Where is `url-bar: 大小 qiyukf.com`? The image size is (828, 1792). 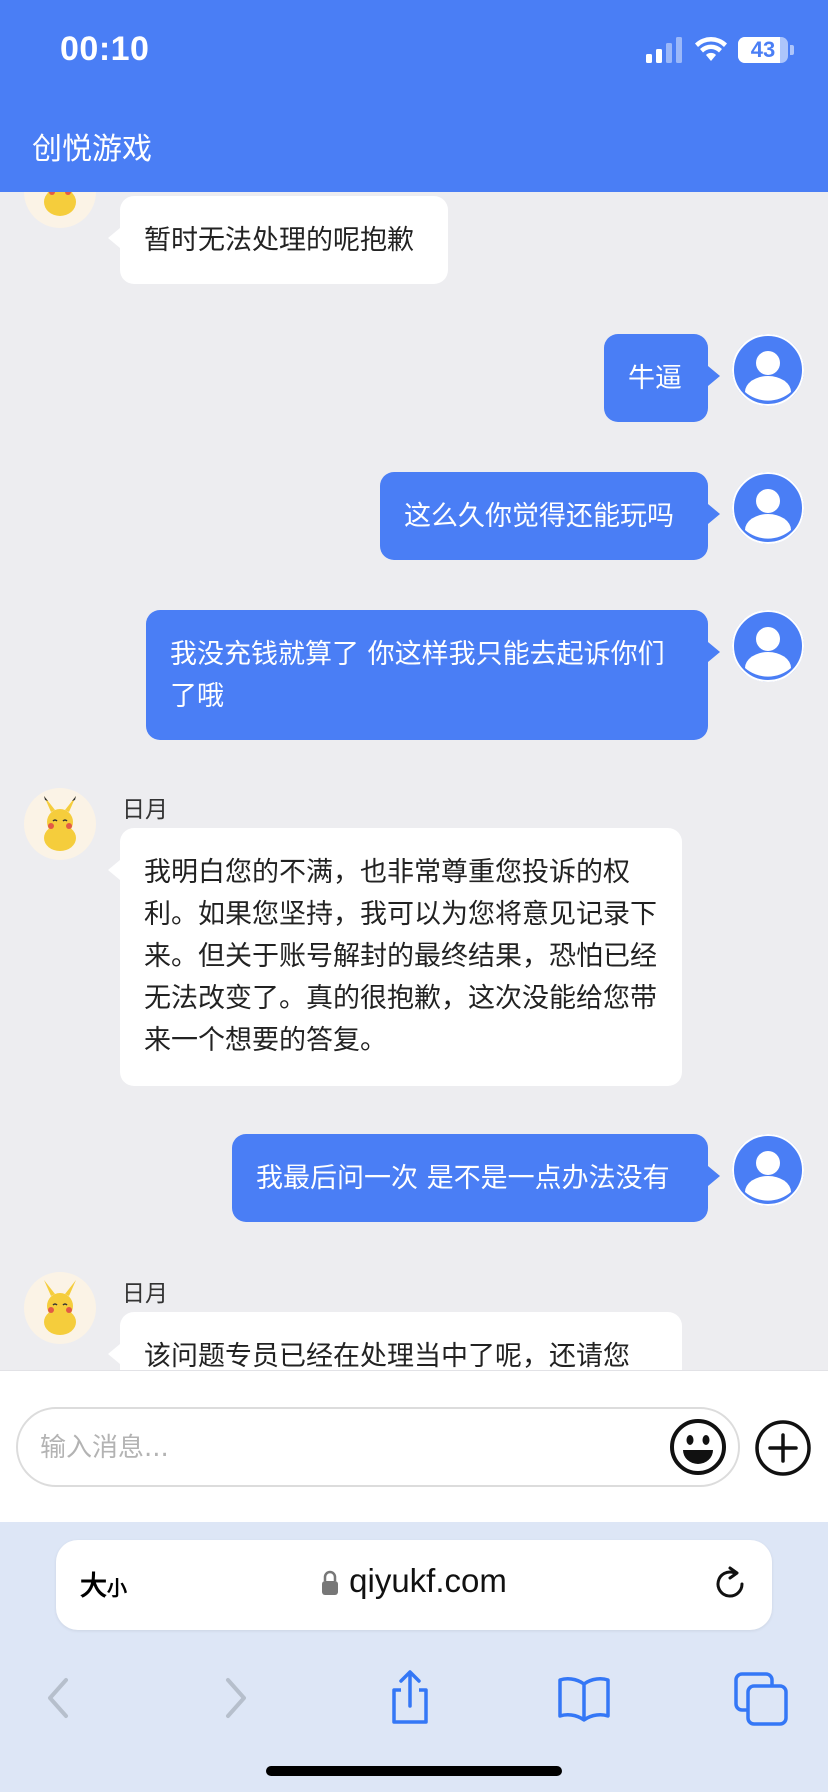 url-bar: 大小 qiyukf.com is located at coordinates (414, 1585).